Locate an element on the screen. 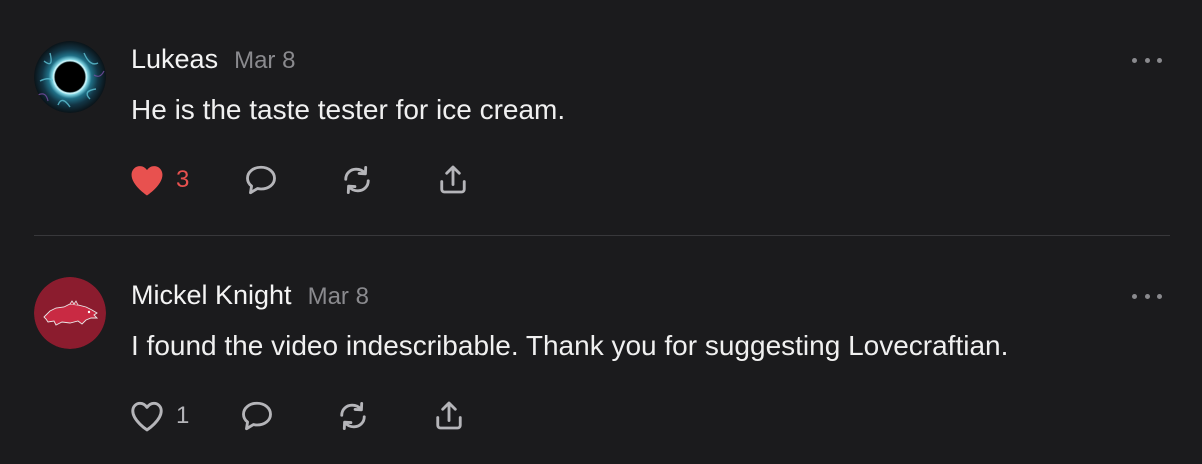 The height and width of the screenshot is (464, 1202). comment-header: Mickel Knight Mar 8 is located at coordinates (250, 295).